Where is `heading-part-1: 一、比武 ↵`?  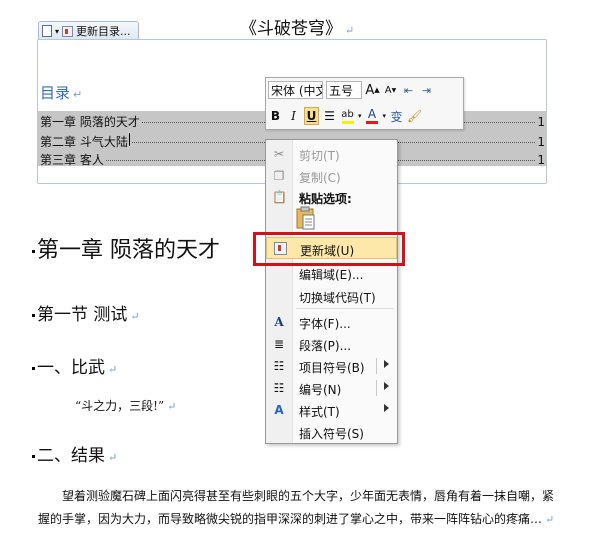 heading-part-1: 一、比武 ↵ is located at coordinates (74, 365).